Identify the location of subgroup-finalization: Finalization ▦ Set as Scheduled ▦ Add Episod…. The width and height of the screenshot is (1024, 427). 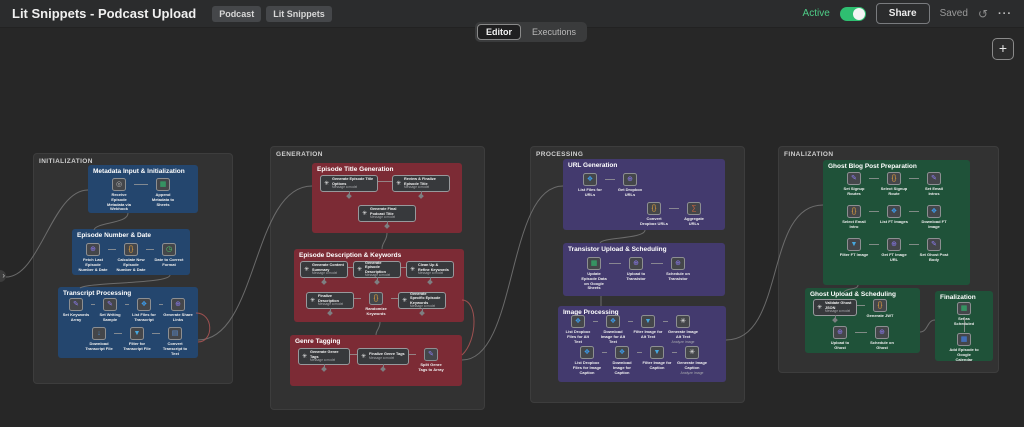
(964, 326).